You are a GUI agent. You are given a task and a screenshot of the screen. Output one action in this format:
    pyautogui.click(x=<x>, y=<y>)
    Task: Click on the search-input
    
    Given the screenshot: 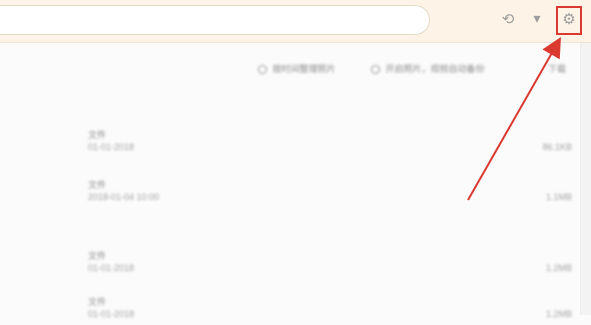 What is the action you would take?
    pyautogui.click(x=215, y=20)
    